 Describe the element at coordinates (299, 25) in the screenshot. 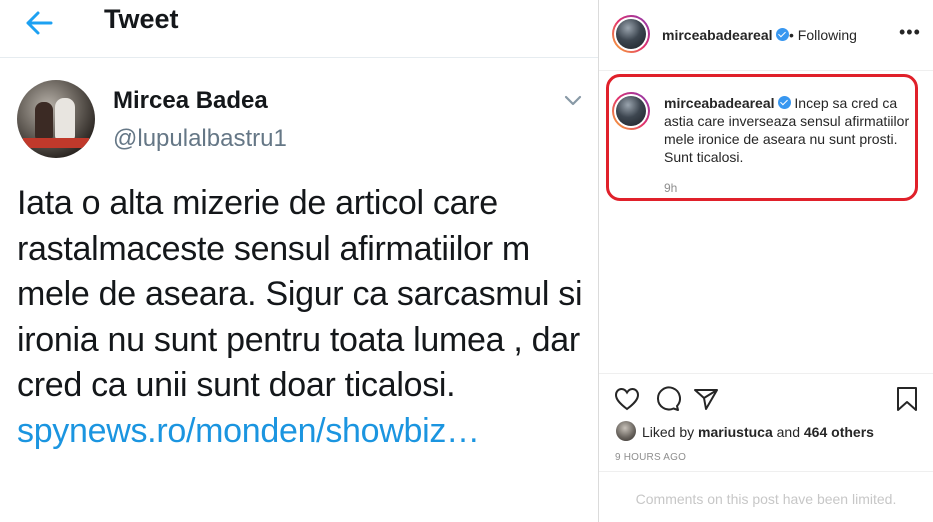

I see `tweet-header: Tweet` at that location.